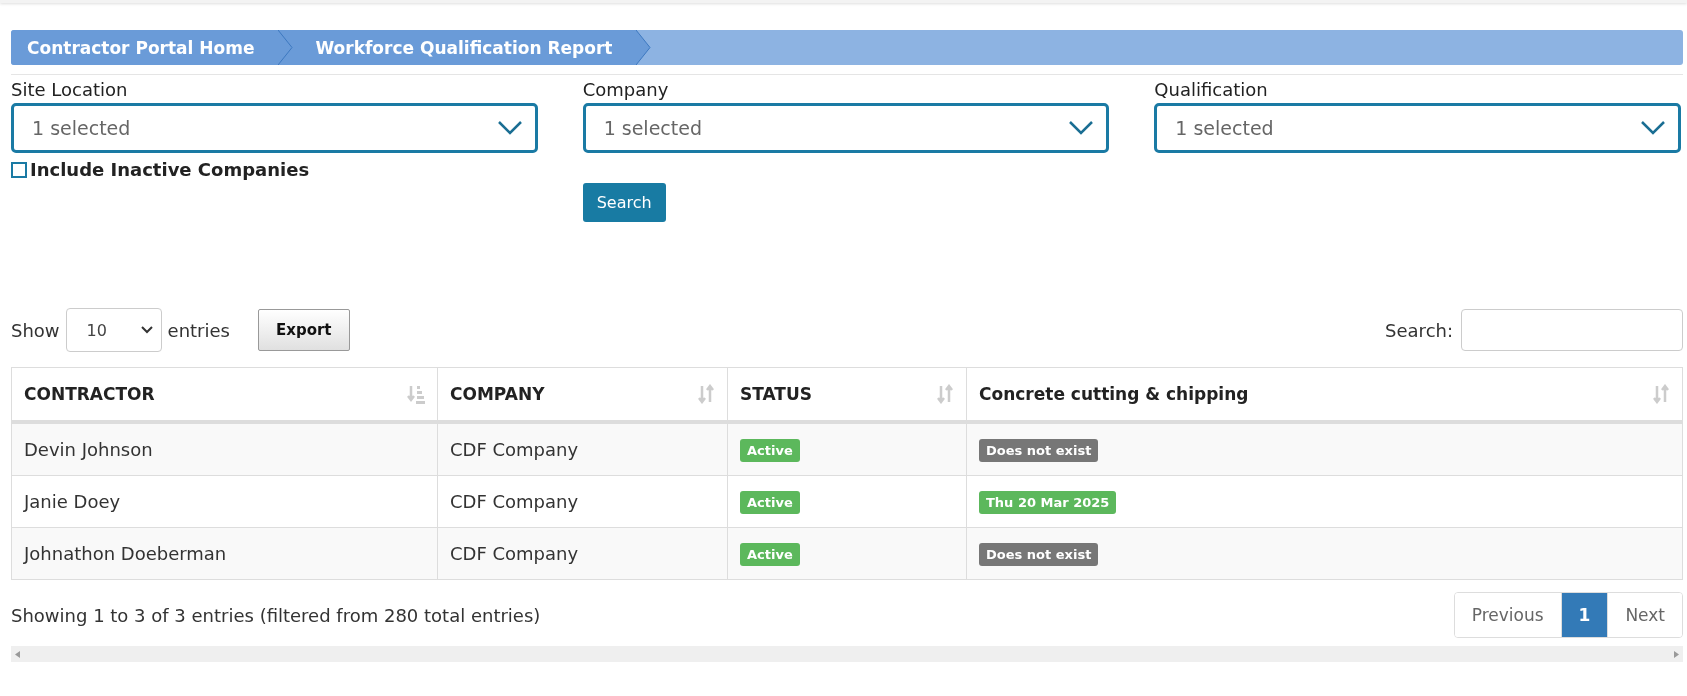  I want to click on scroll-right-icon, so click(1676, 654).